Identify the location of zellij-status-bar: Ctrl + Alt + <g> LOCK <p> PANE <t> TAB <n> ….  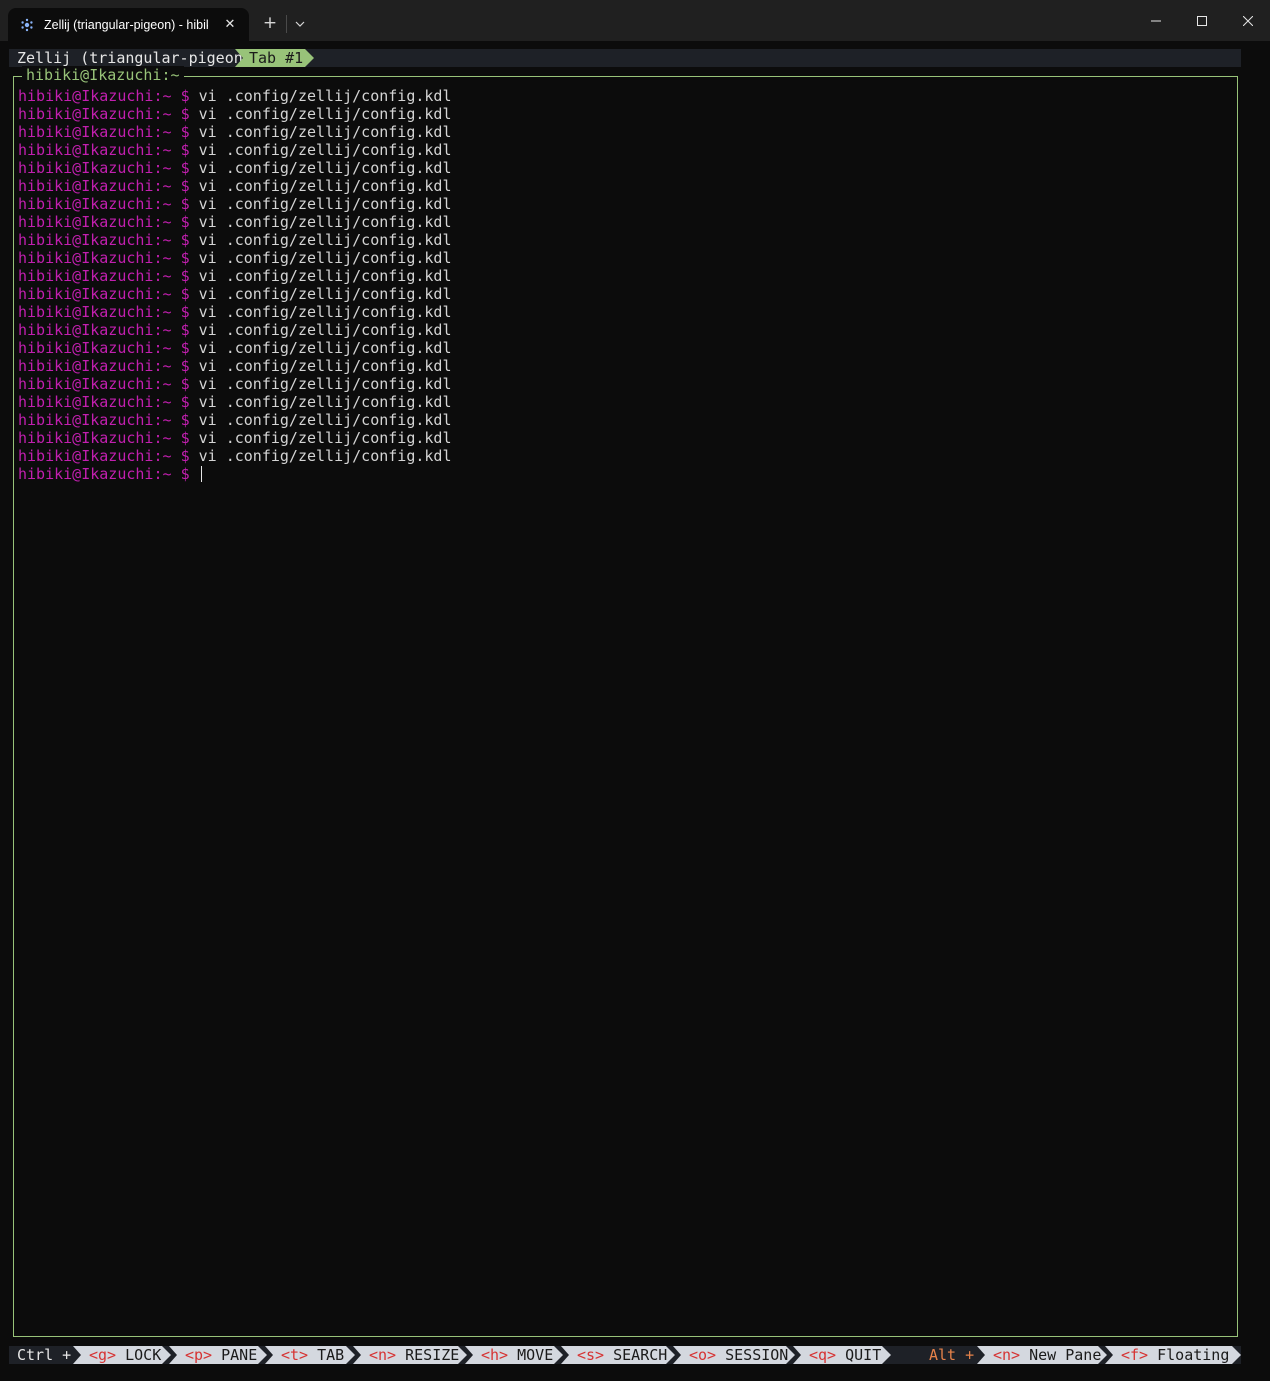
(625, 1355).